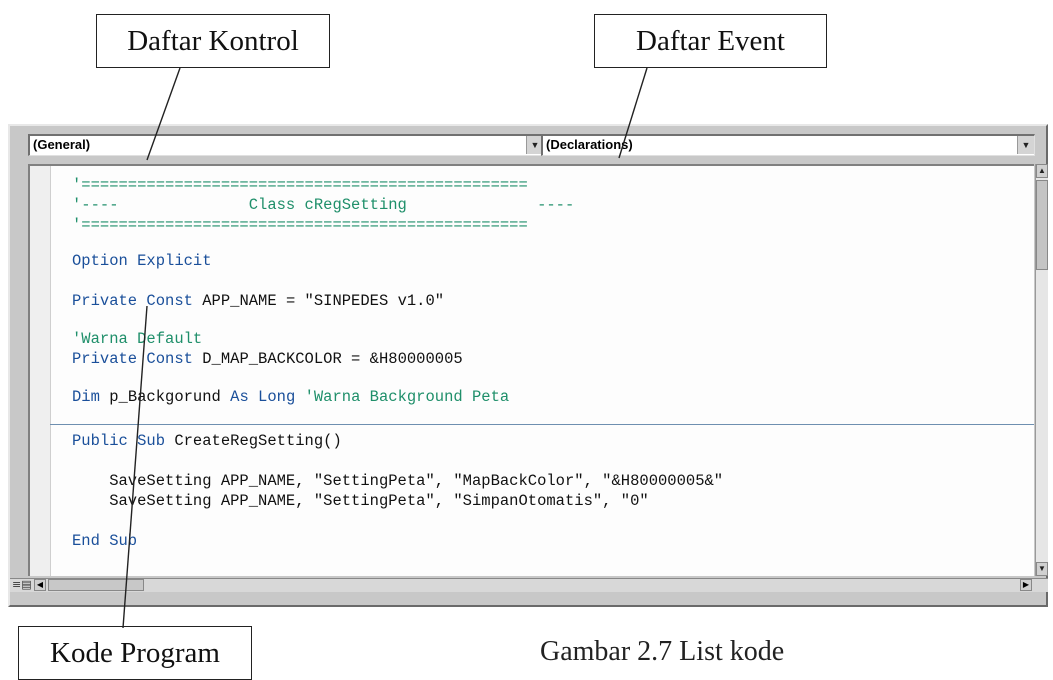 The height and width of the screenshot is (680, 1053). I want to click on arrow-up-icon: ▲, so click(1042, 171).